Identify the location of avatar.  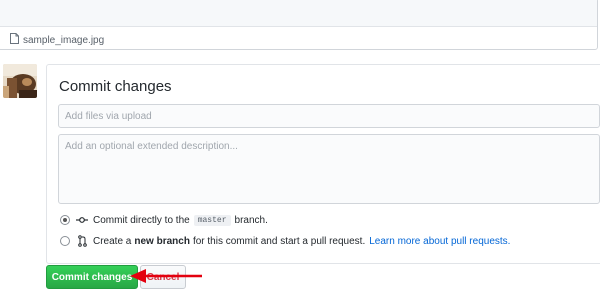
(20, 81).